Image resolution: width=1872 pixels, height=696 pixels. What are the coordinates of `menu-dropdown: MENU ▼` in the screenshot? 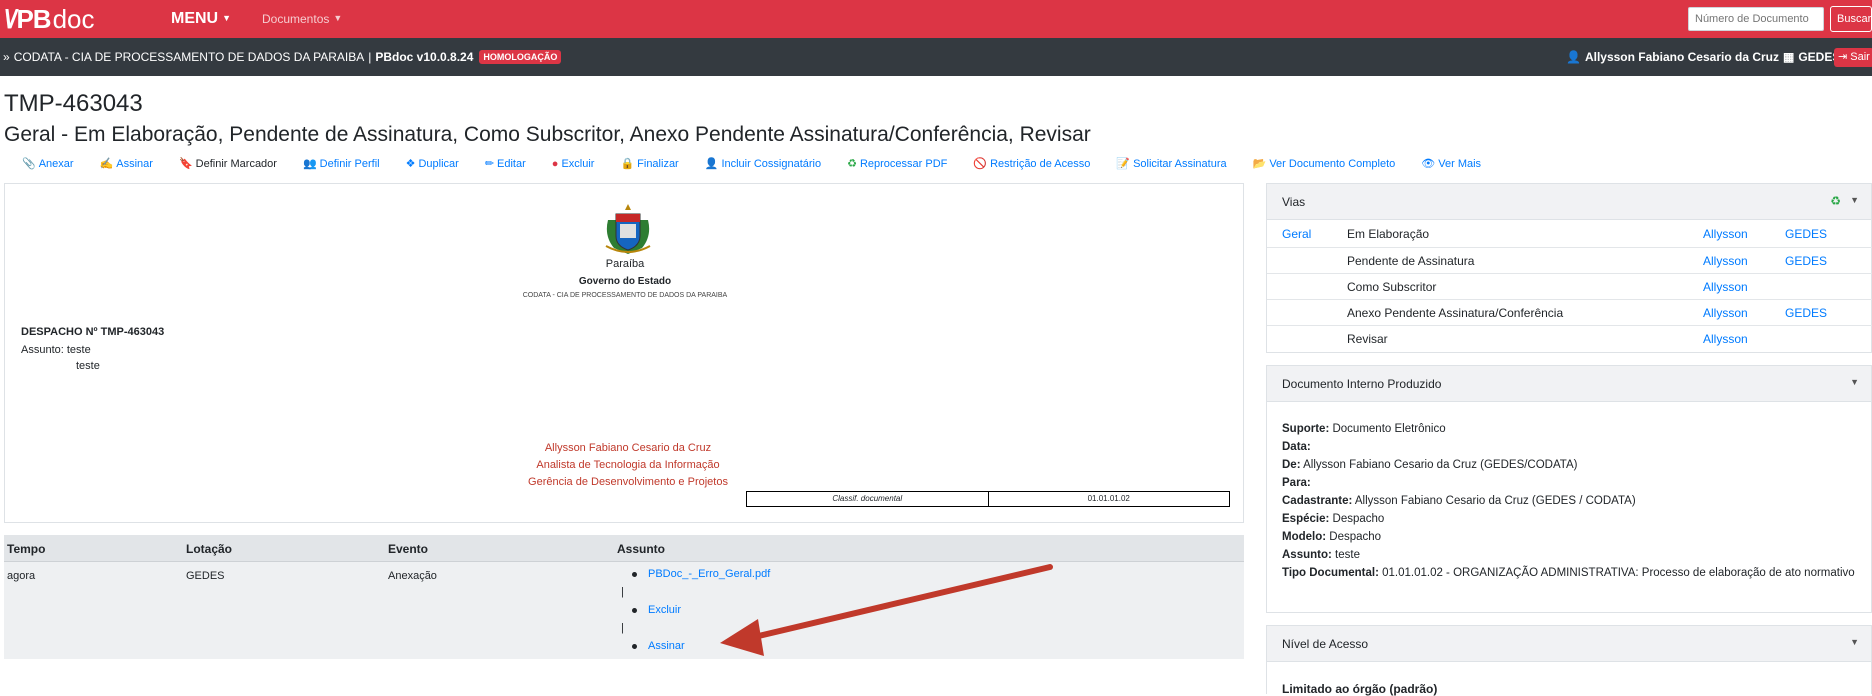 It's located at (201, 19).